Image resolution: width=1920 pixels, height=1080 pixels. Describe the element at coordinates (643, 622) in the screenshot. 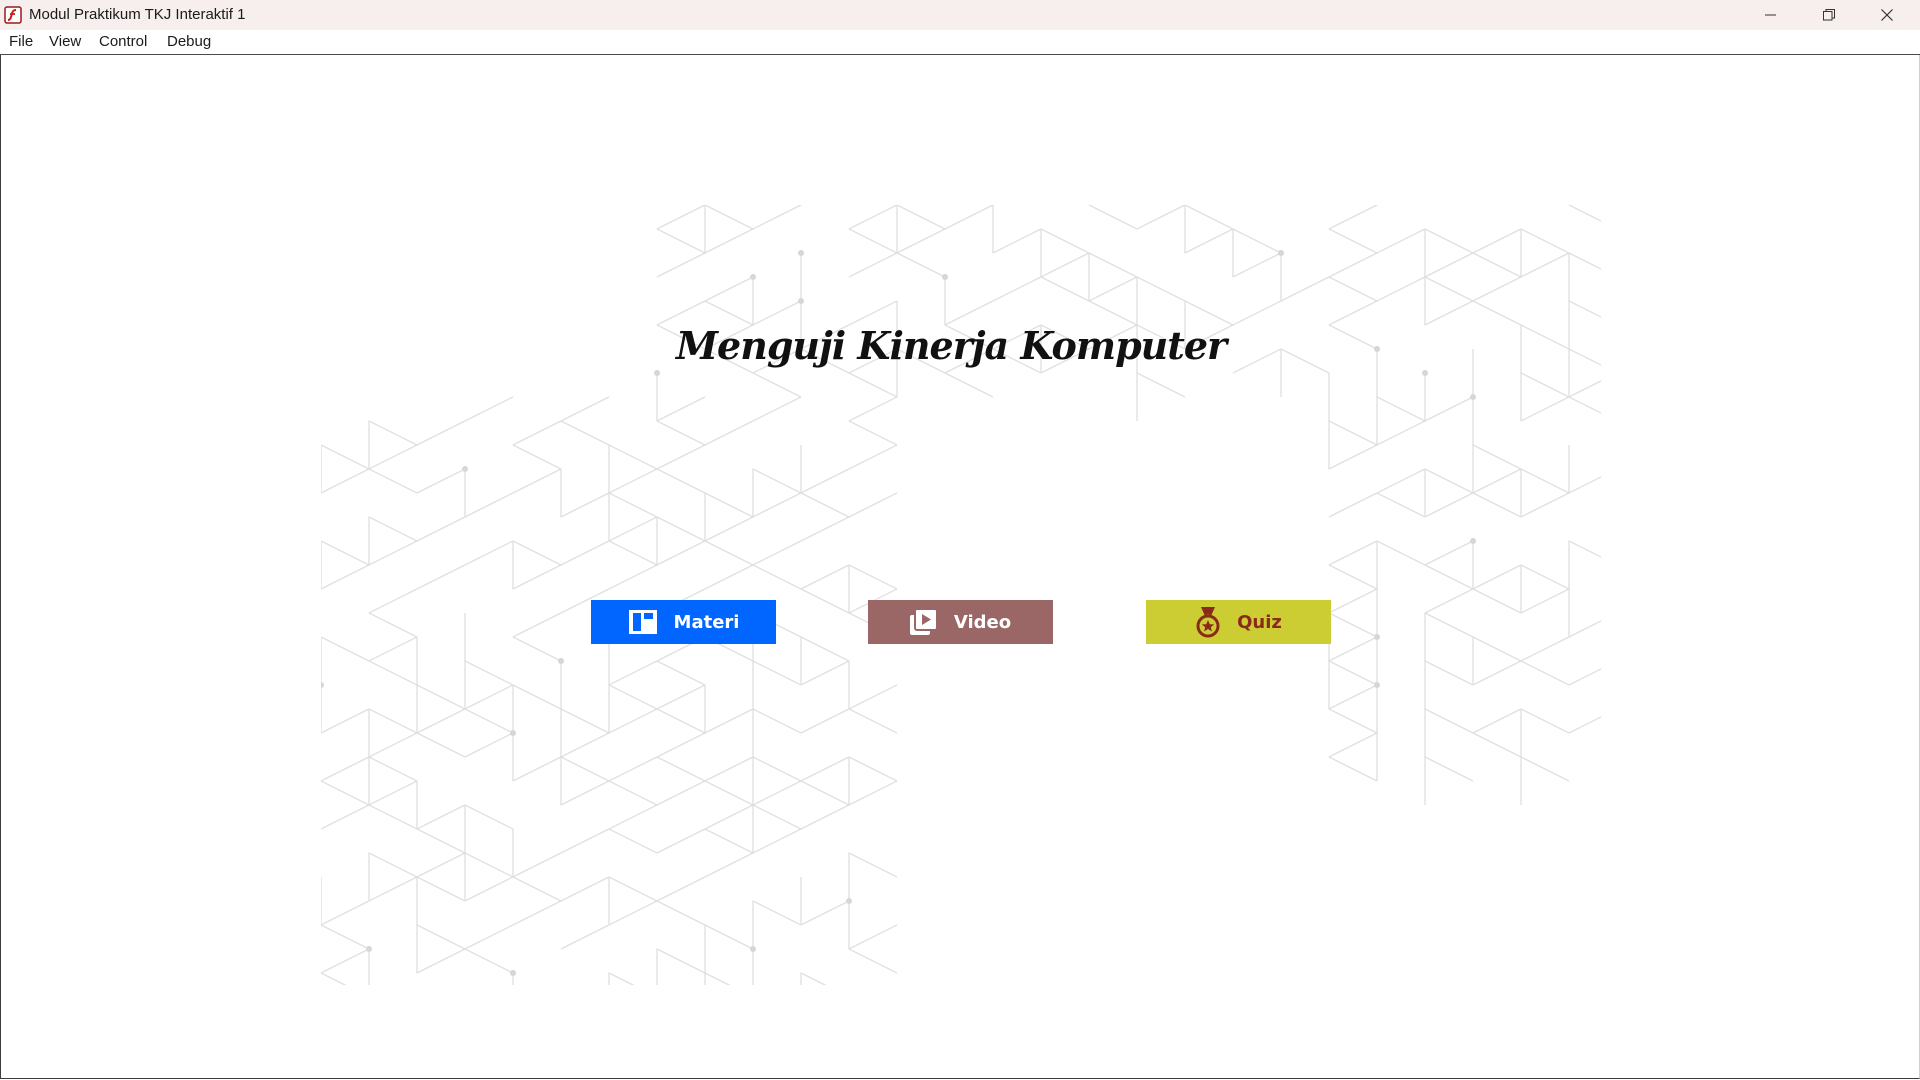

I see `book-icon` at that location.